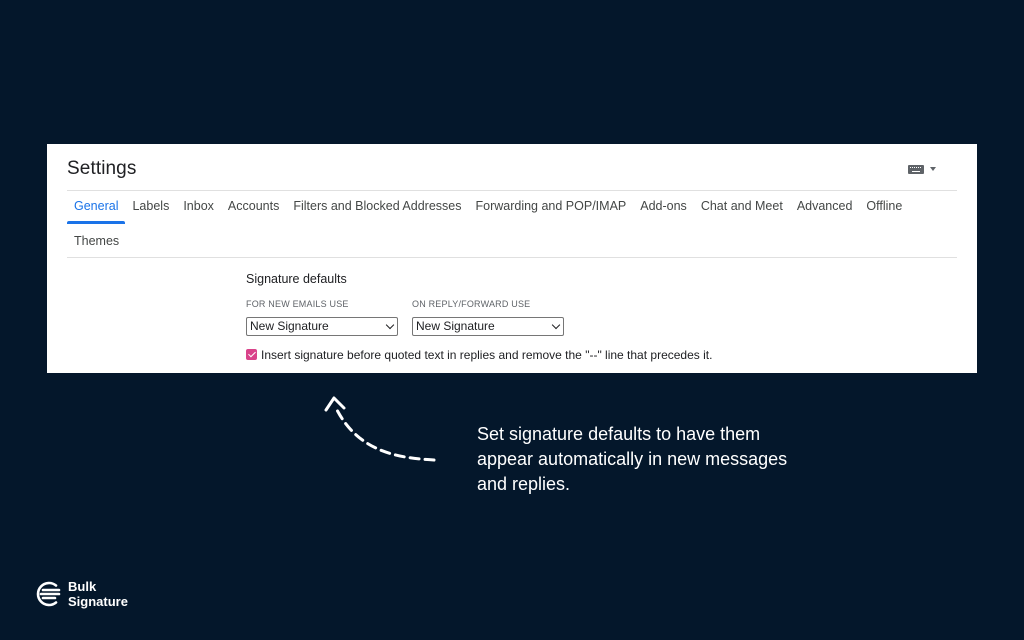 The image size is (1024, 640). I want to click on caption-line-1: Set signature defaults to have them, so click(619, 434).